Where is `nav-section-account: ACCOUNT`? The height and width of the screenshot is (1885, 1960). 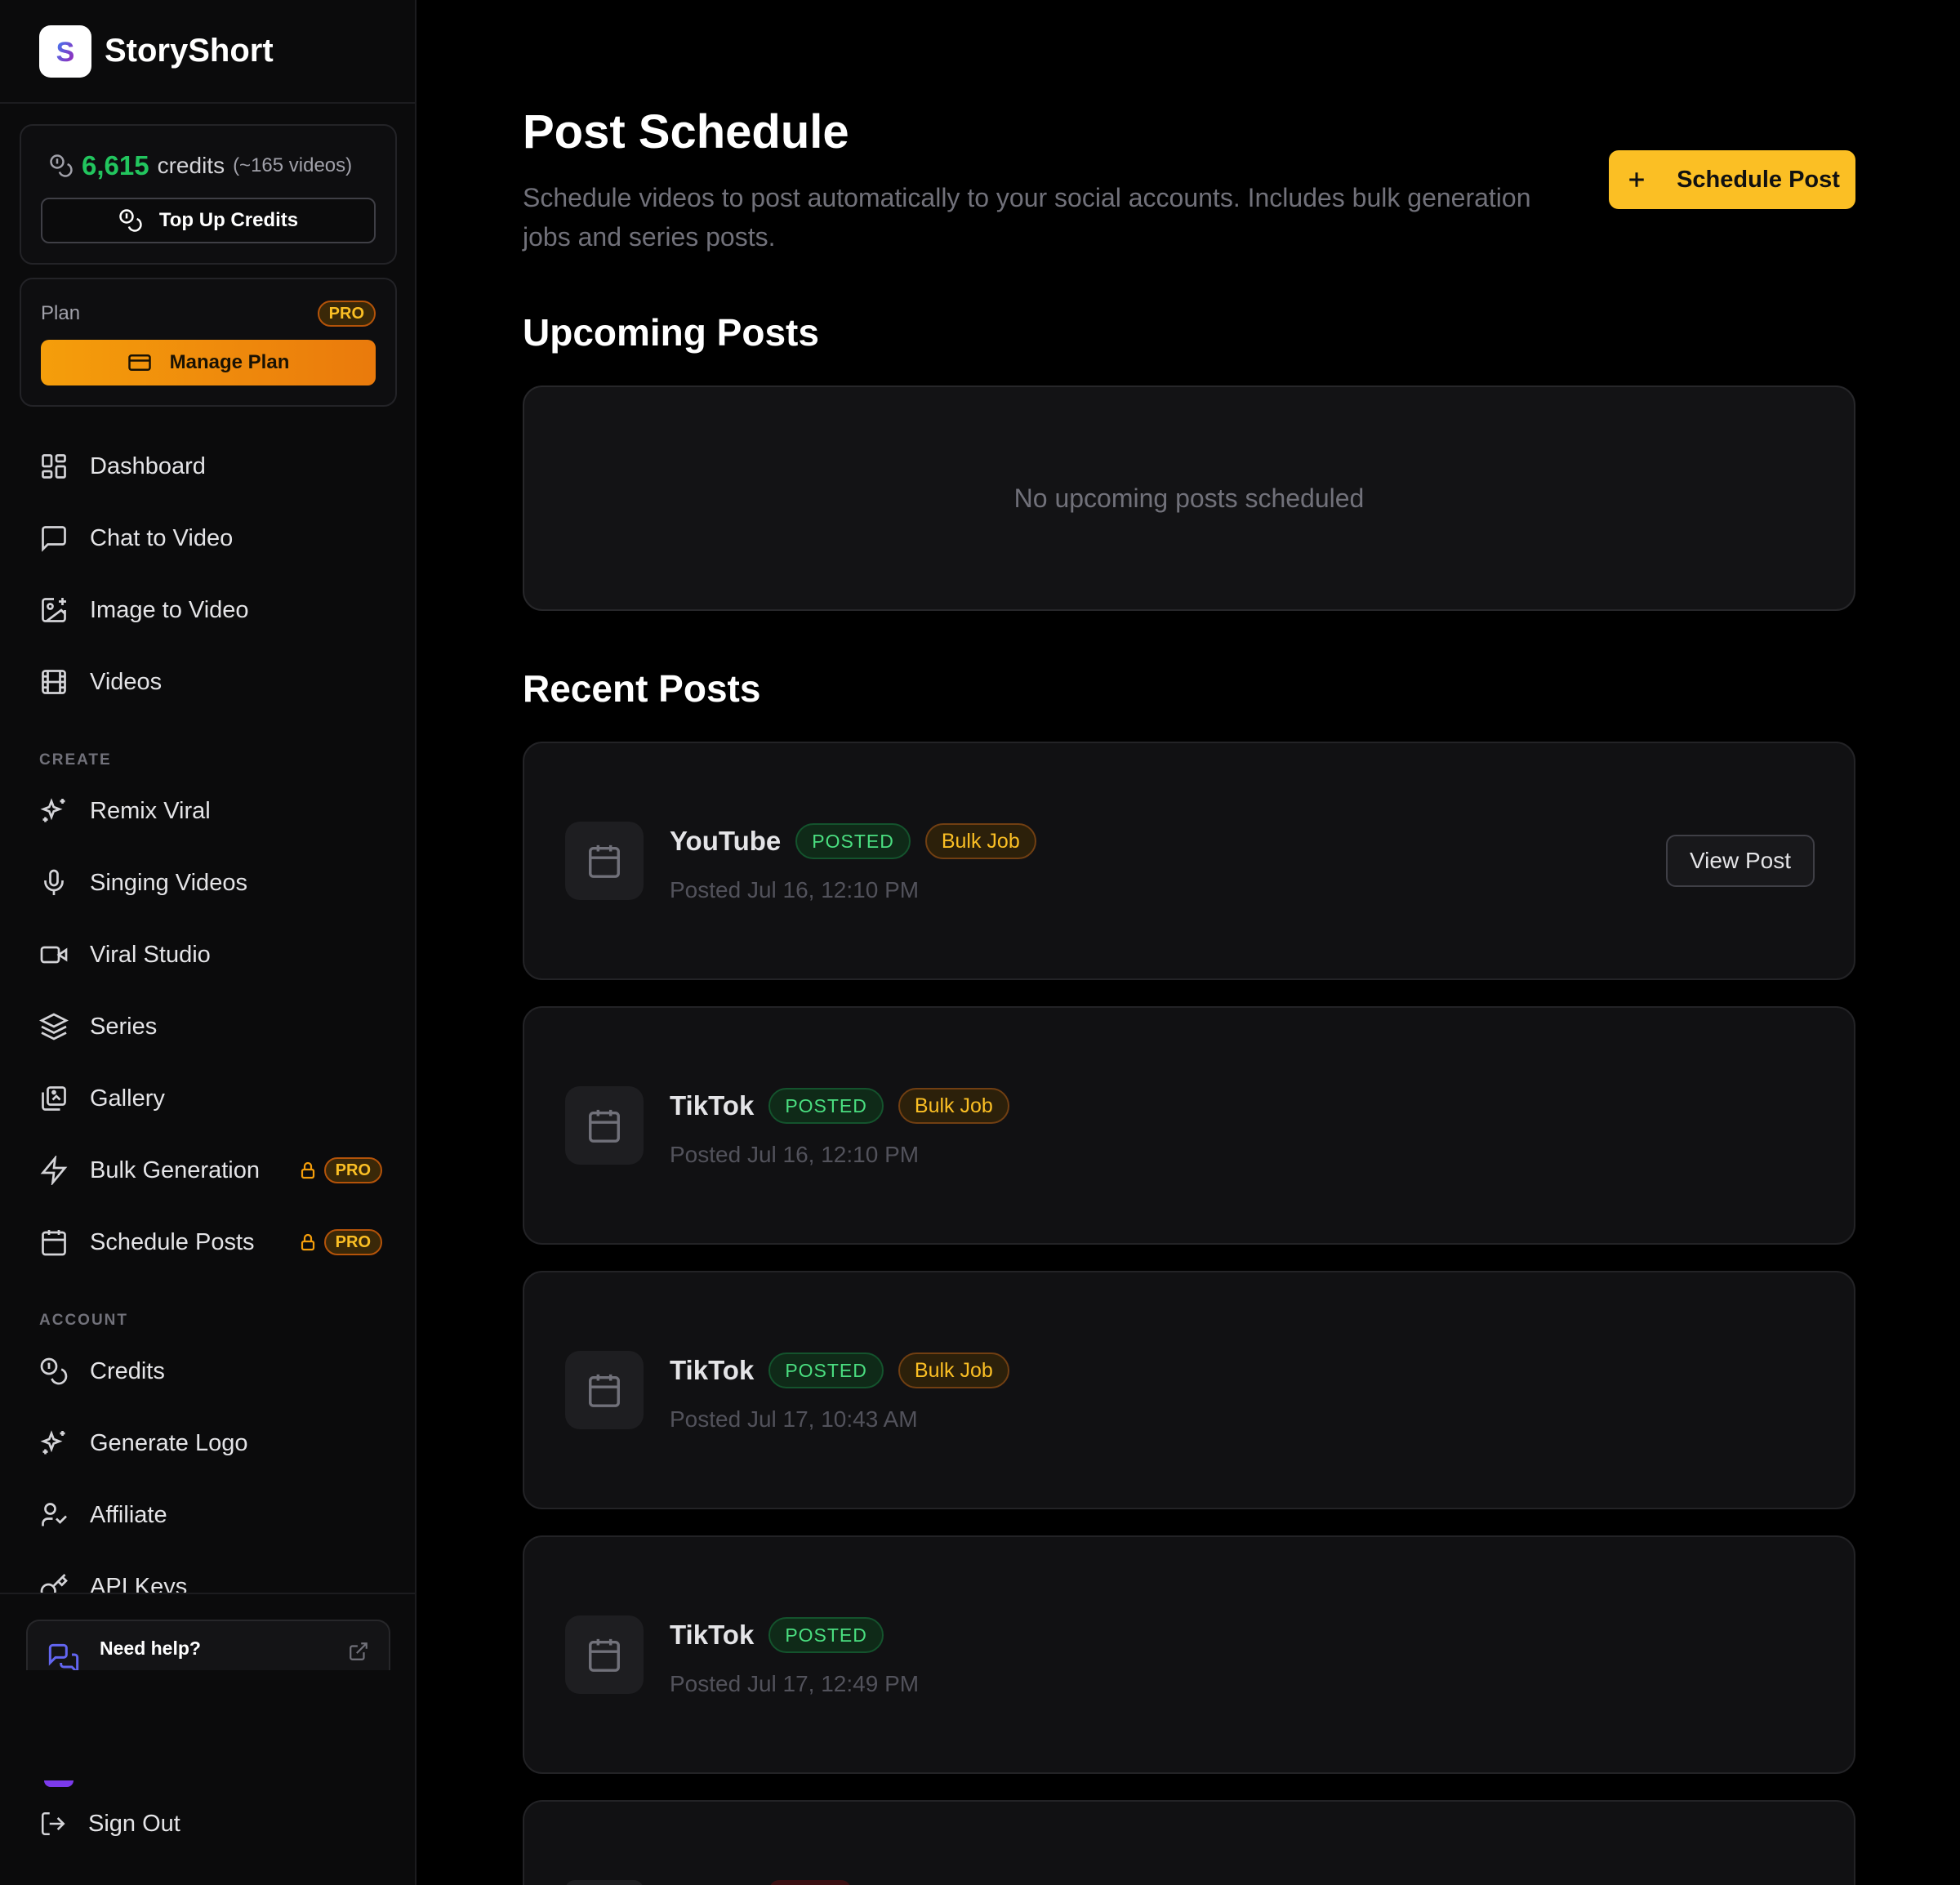 nav-section-account: ACCOUNT is located at coordinates (83, 1320).